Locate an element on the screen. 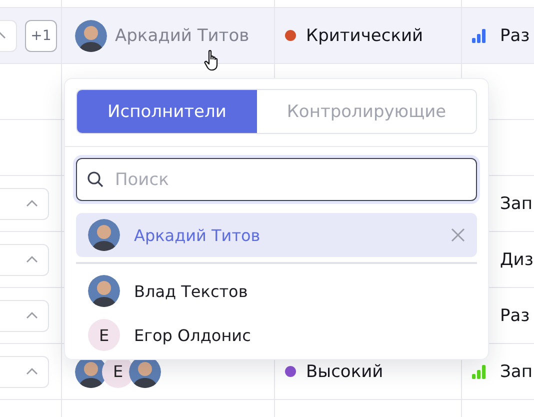 The width and height of the screenshot is (534, 417). close-icon is located at coordinates (458, 235).